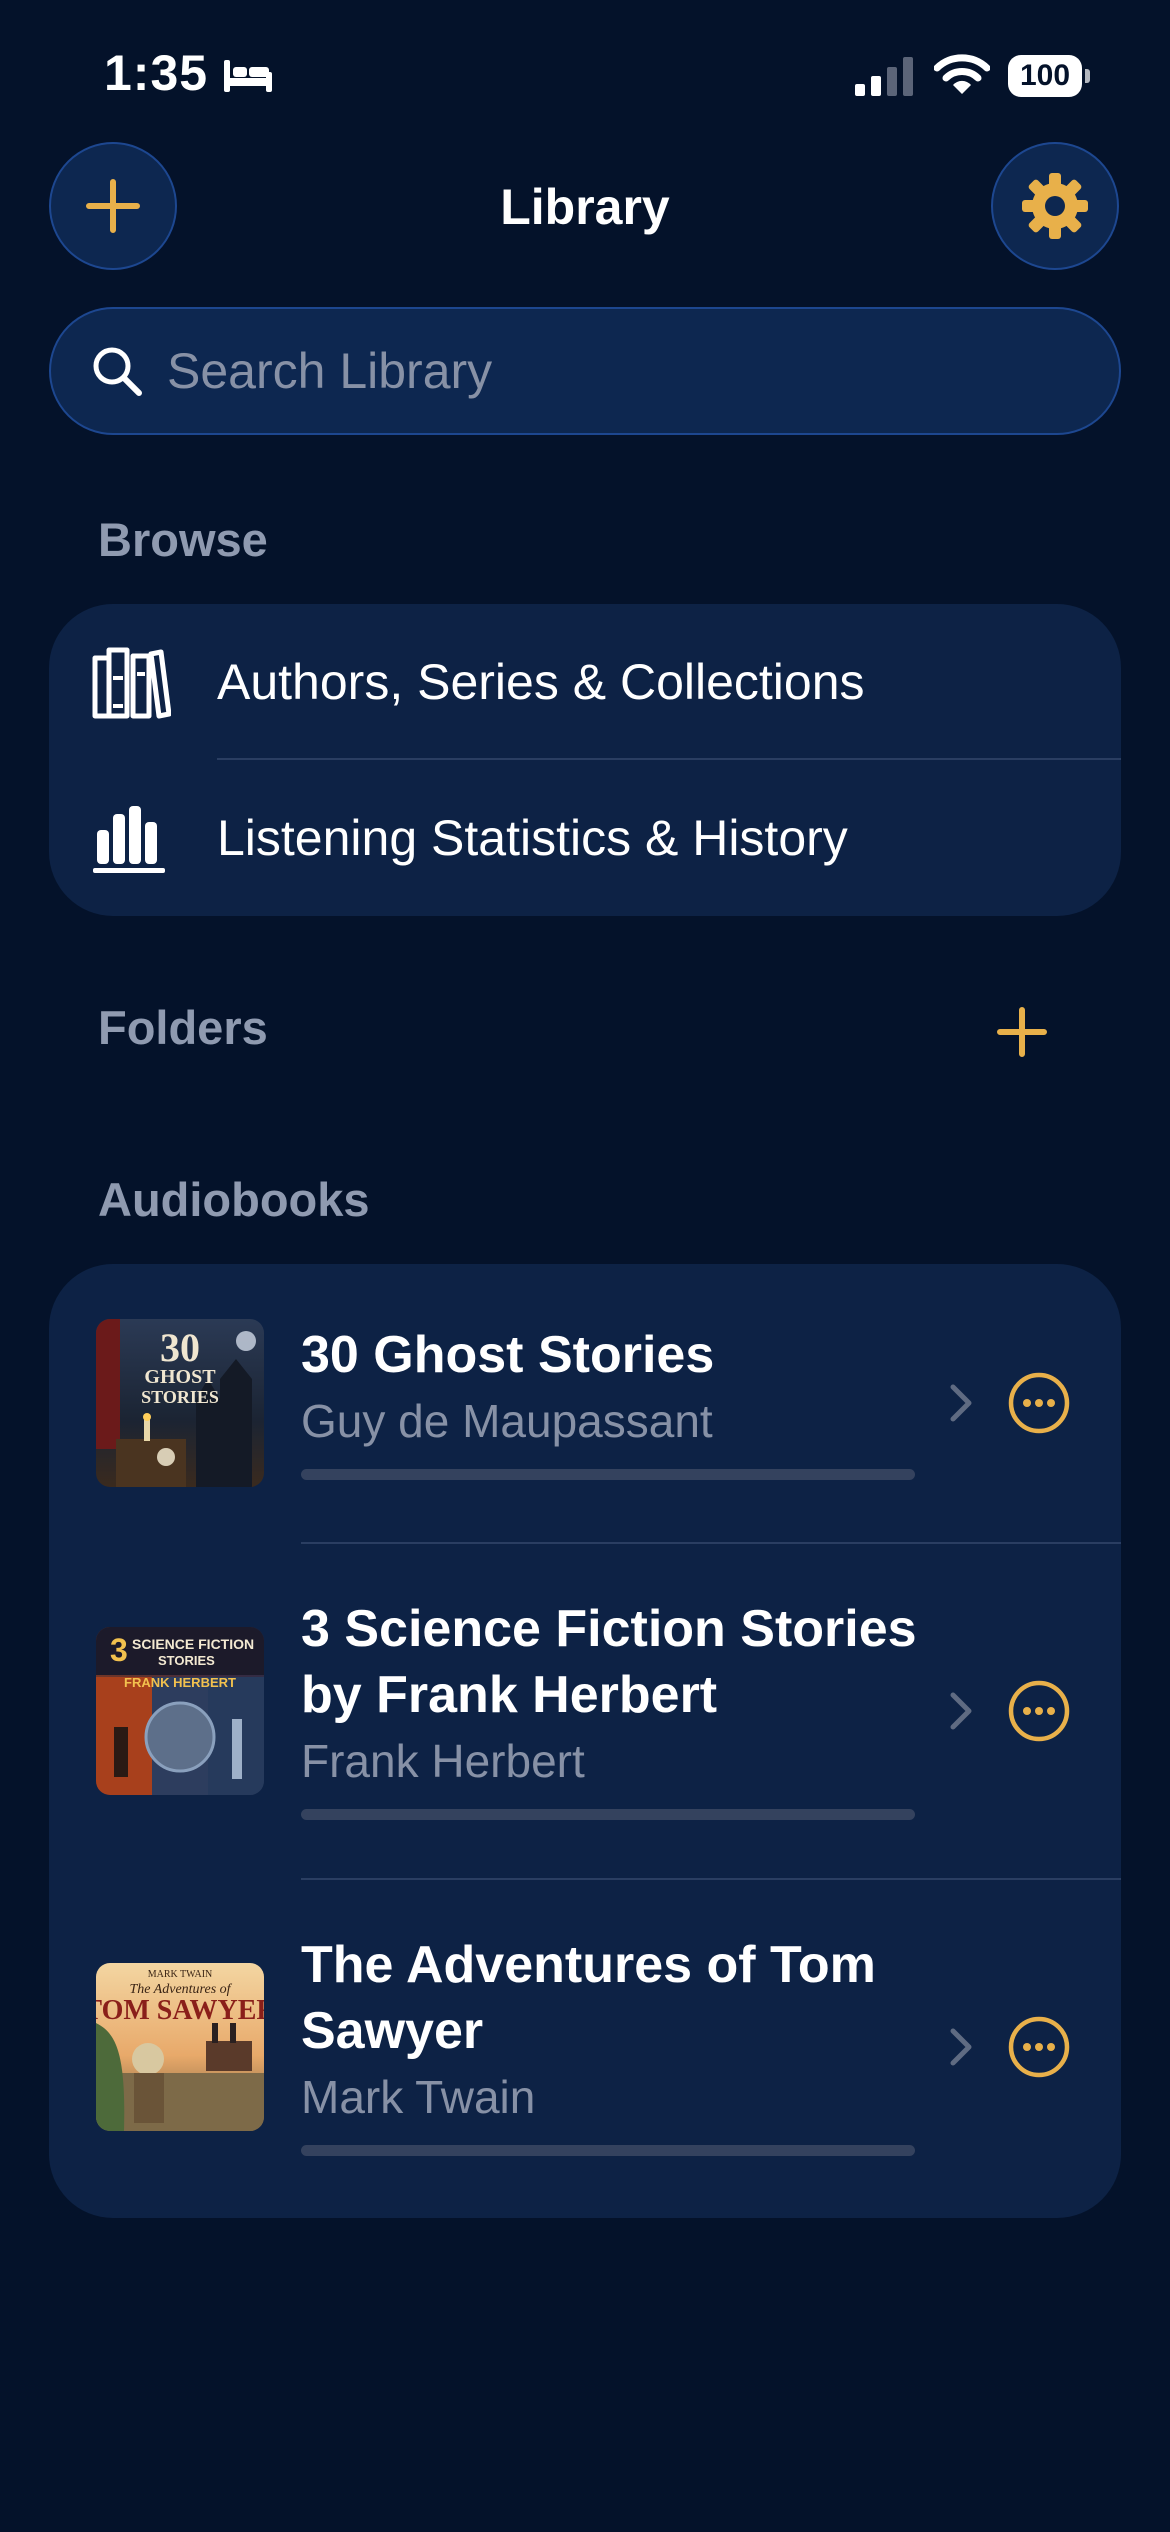 The height and width of the screenshot is (2532, 1170). Describe the element at coordinates (180, 2010) in the screenshot. I see `cover-text: TOM SAWYER` at that location.